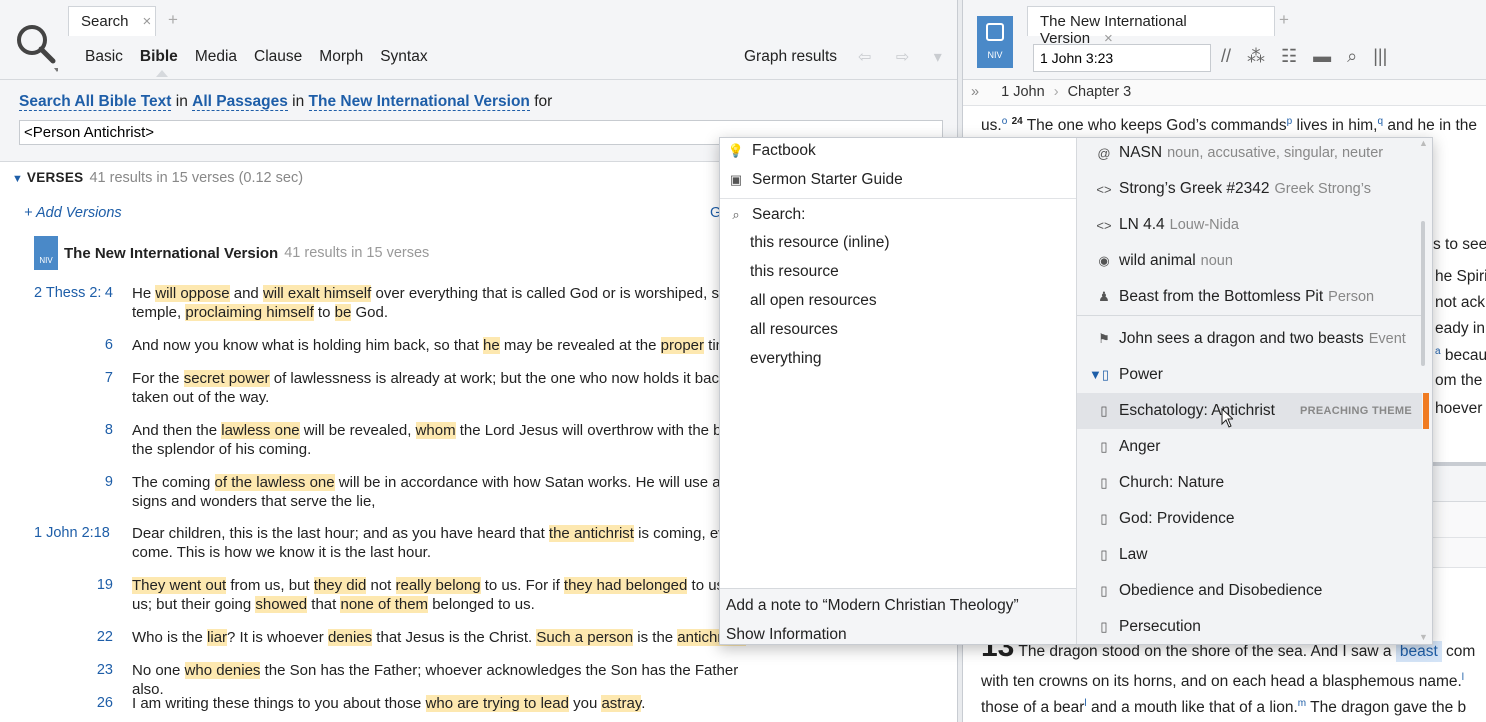  Describe the element at coordinates (226, 378) in the screenshot. I see `highlighted-match: secret power` at that location.